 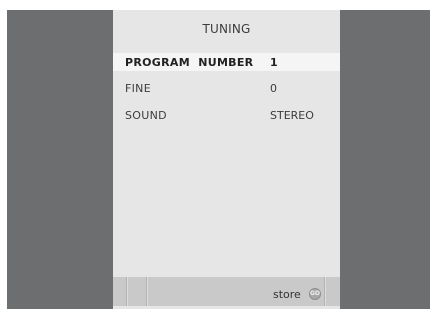 What do you see at coordinates (226, 291) in the screenshot?
I see `menu-footer-bar: store GO` at bounding box center [226, 291].